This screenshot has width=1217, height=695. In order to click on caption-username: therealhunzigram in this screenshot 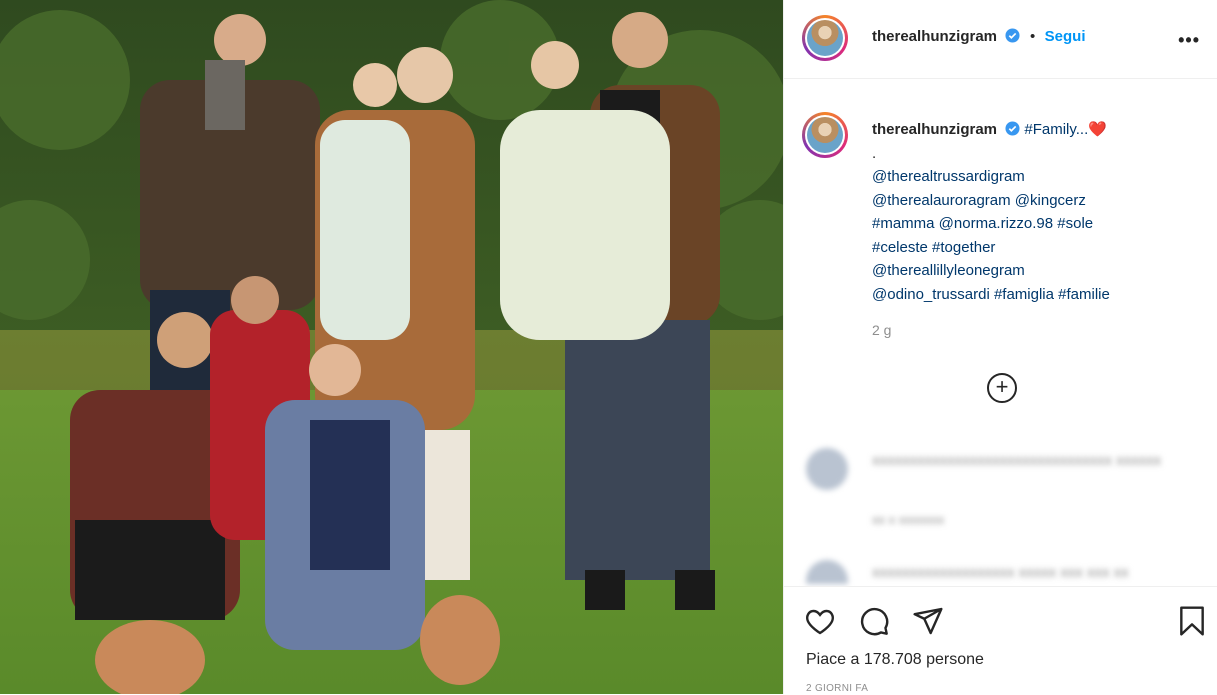, I will do `click(934, 129)`.